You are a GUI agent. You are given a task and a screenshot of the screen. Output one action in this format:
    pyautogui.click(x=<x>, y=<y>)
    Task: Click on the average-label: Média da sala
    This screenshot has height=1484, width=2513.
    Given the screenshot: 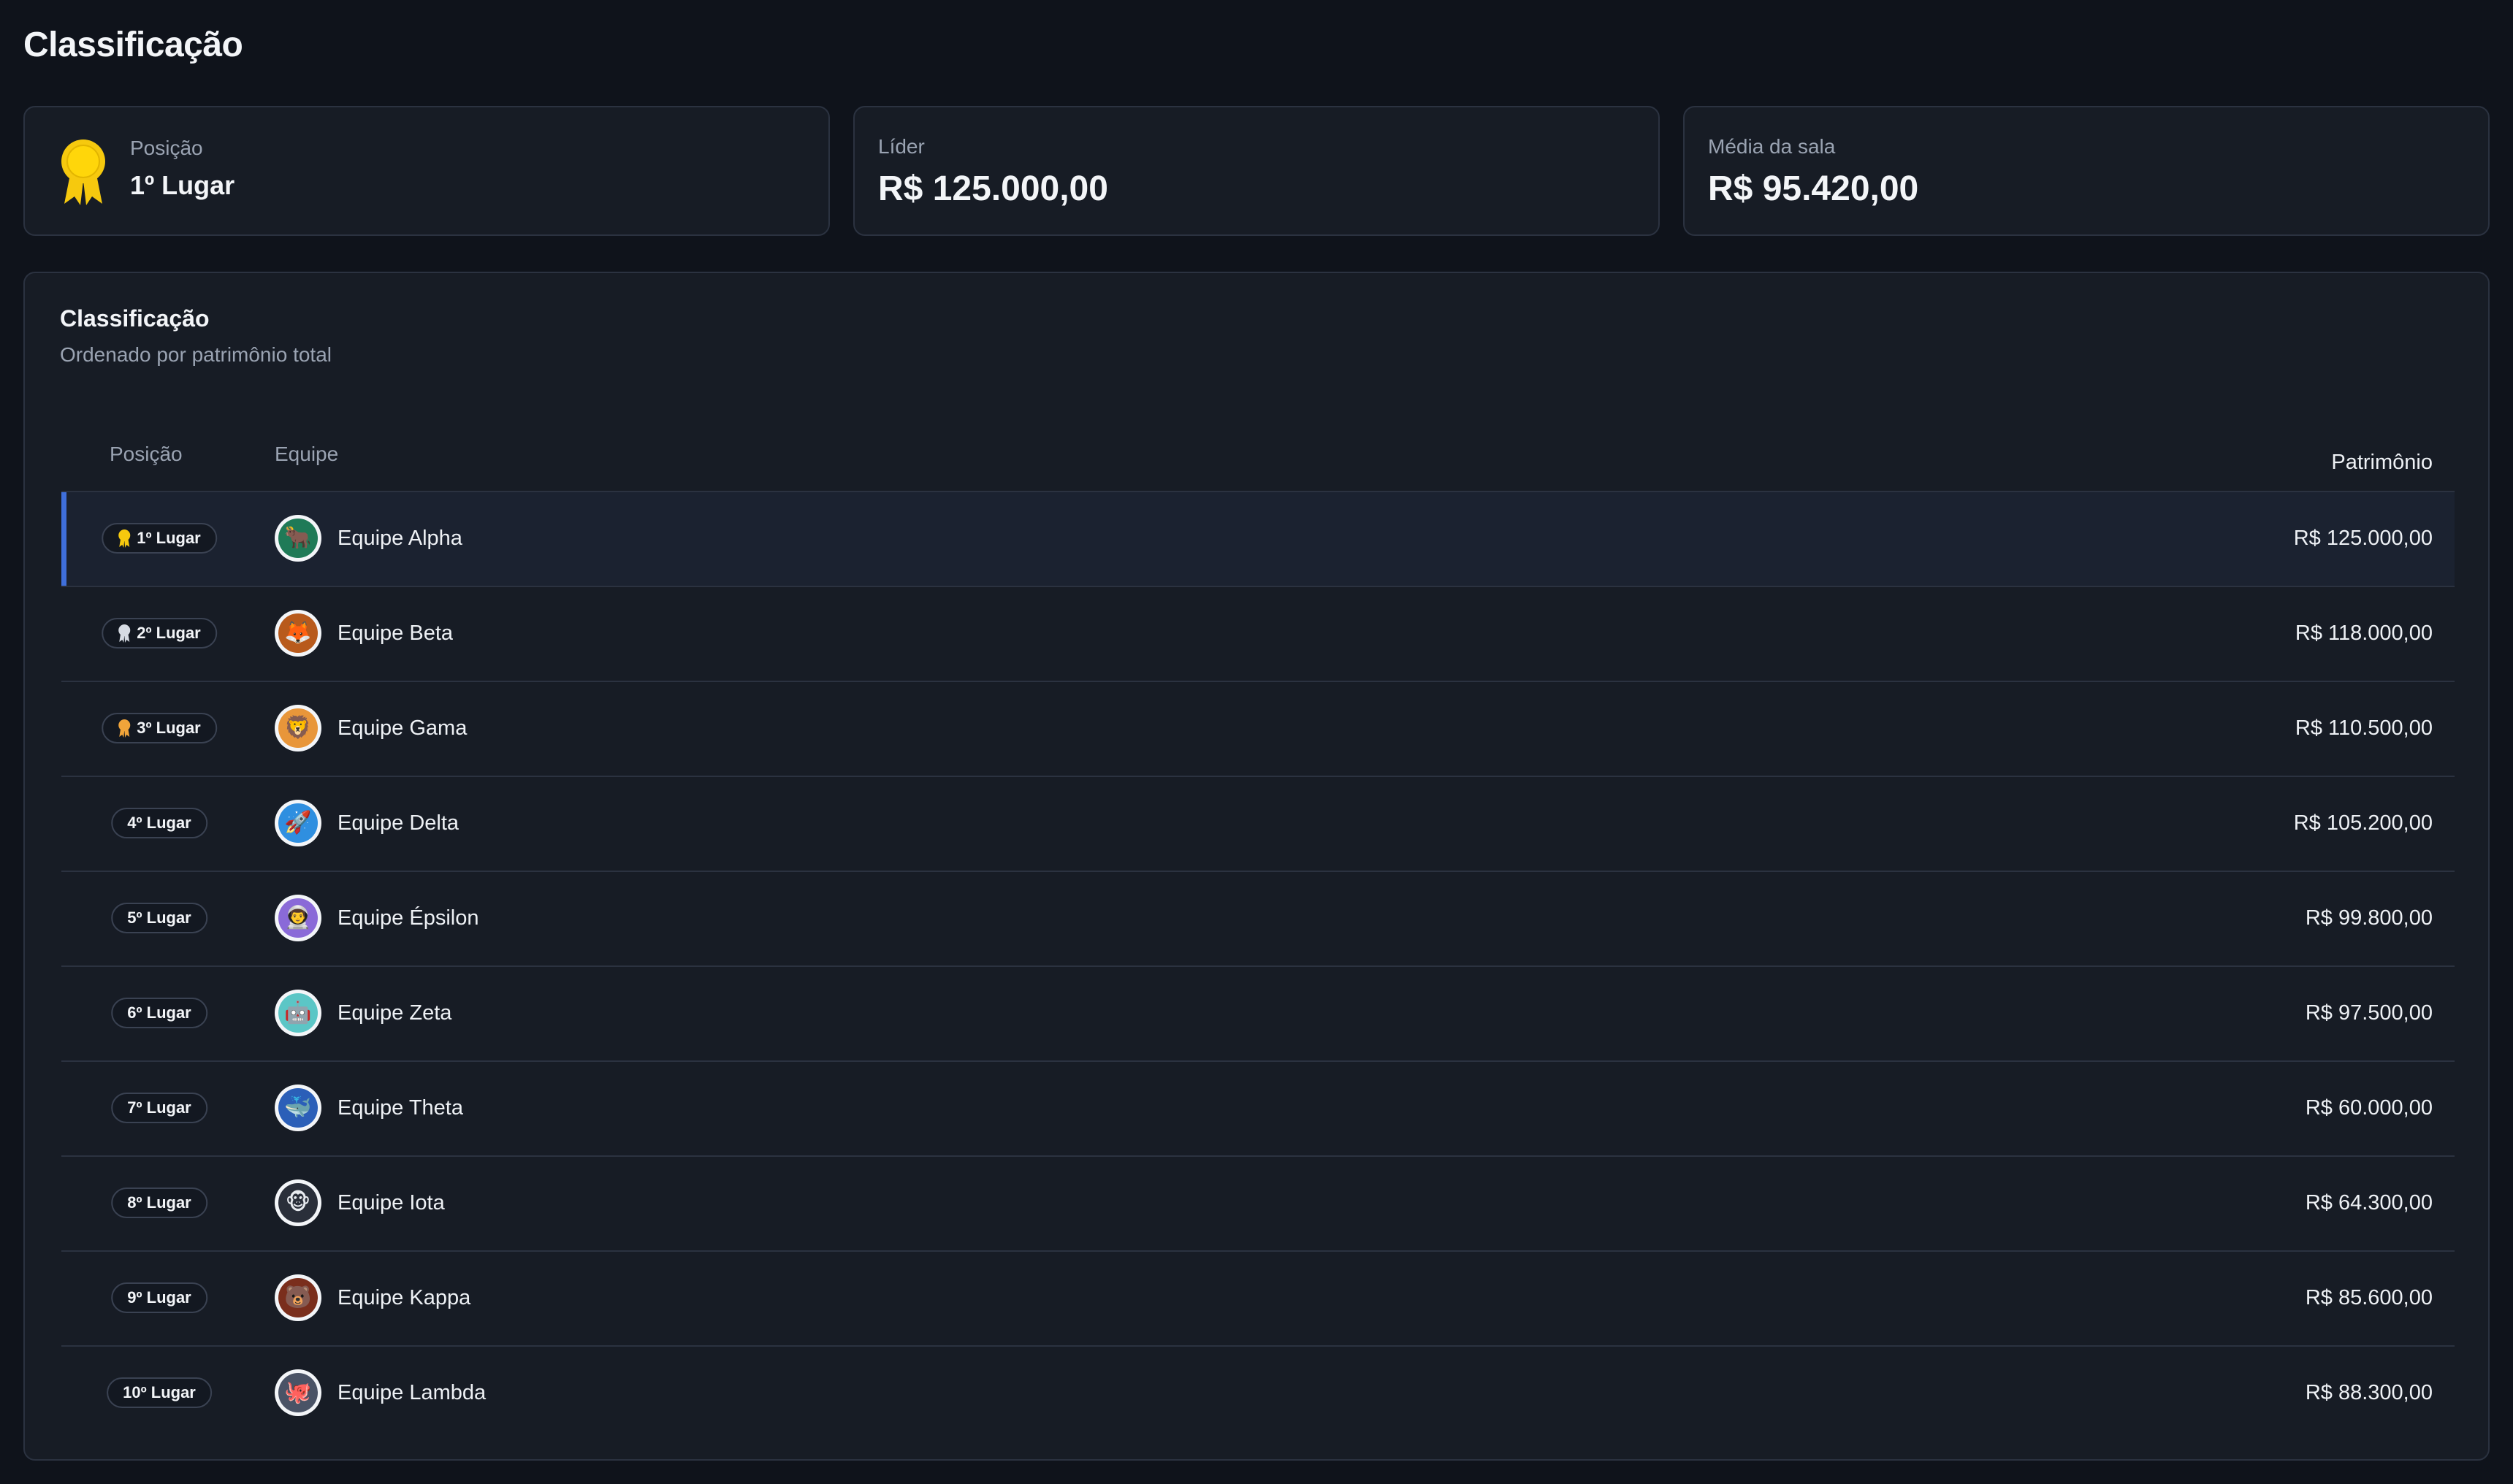 What is the action you would take?
    pyautogui.click(x=1772, y=147)
    